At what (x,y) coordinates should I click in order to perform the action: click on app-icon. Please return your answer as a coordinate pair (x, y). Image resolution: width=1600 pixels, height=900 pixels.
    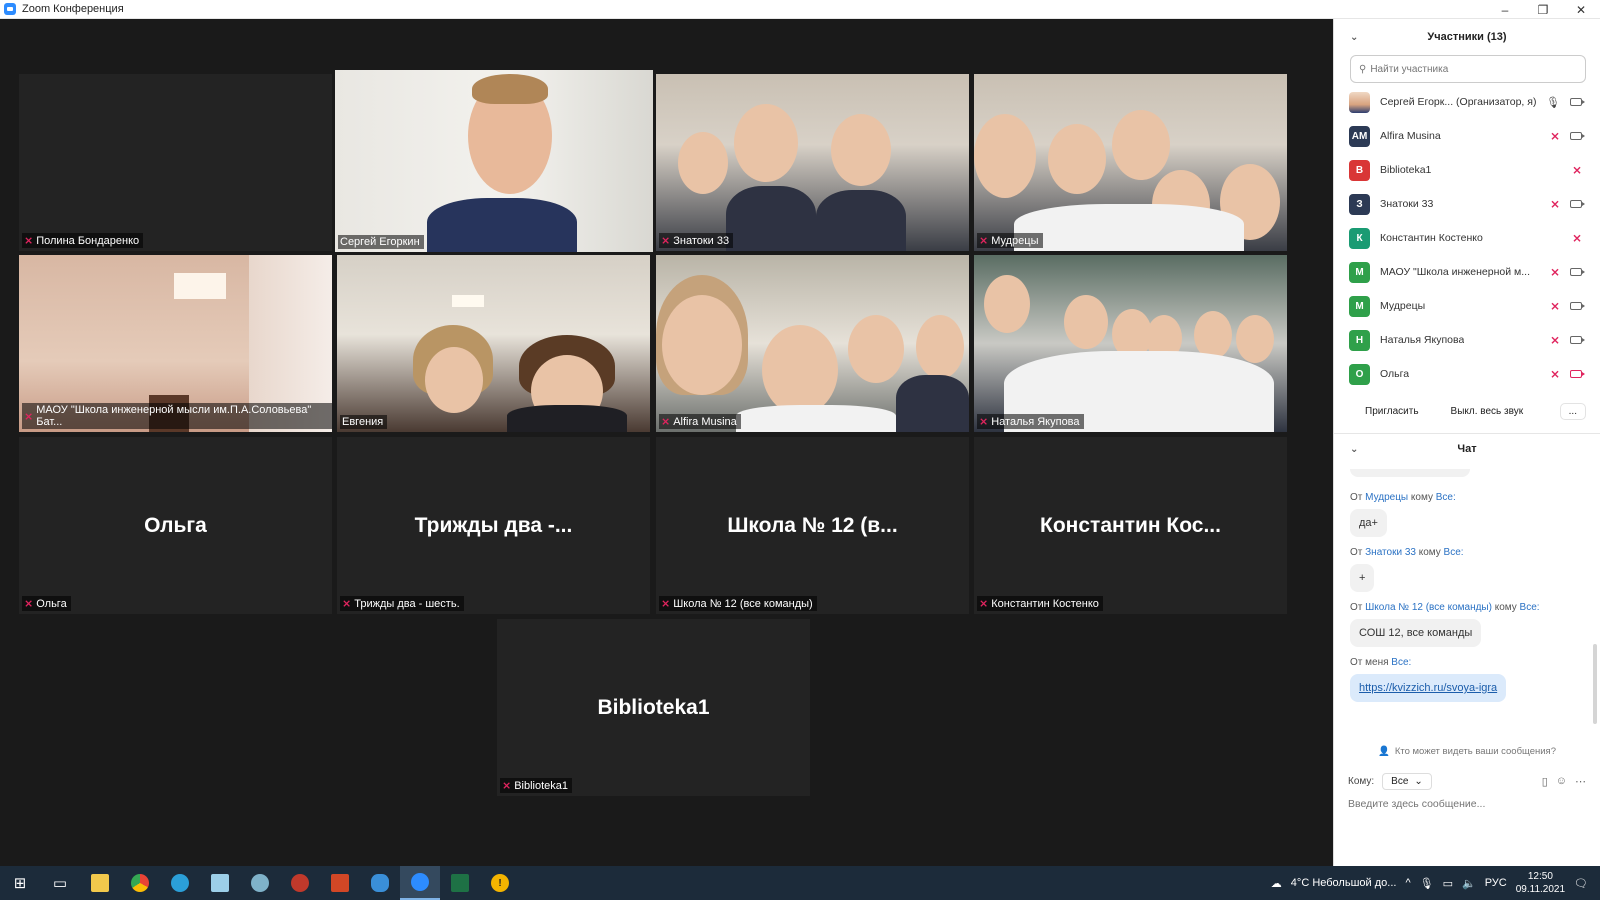
    Looking at the image, I should click on (260, 883).